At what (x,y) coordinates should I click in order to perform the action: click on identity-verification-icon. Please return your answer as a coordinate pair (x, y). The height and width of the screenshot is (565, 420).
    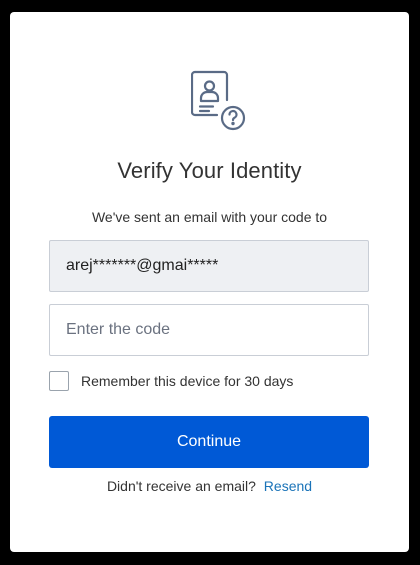
    Looking at the image, I should click on (219, 100).